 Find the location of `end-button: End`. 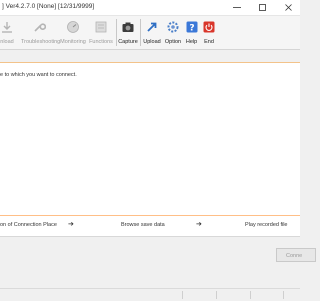

end-button: End is located at coordinates (209, 32).